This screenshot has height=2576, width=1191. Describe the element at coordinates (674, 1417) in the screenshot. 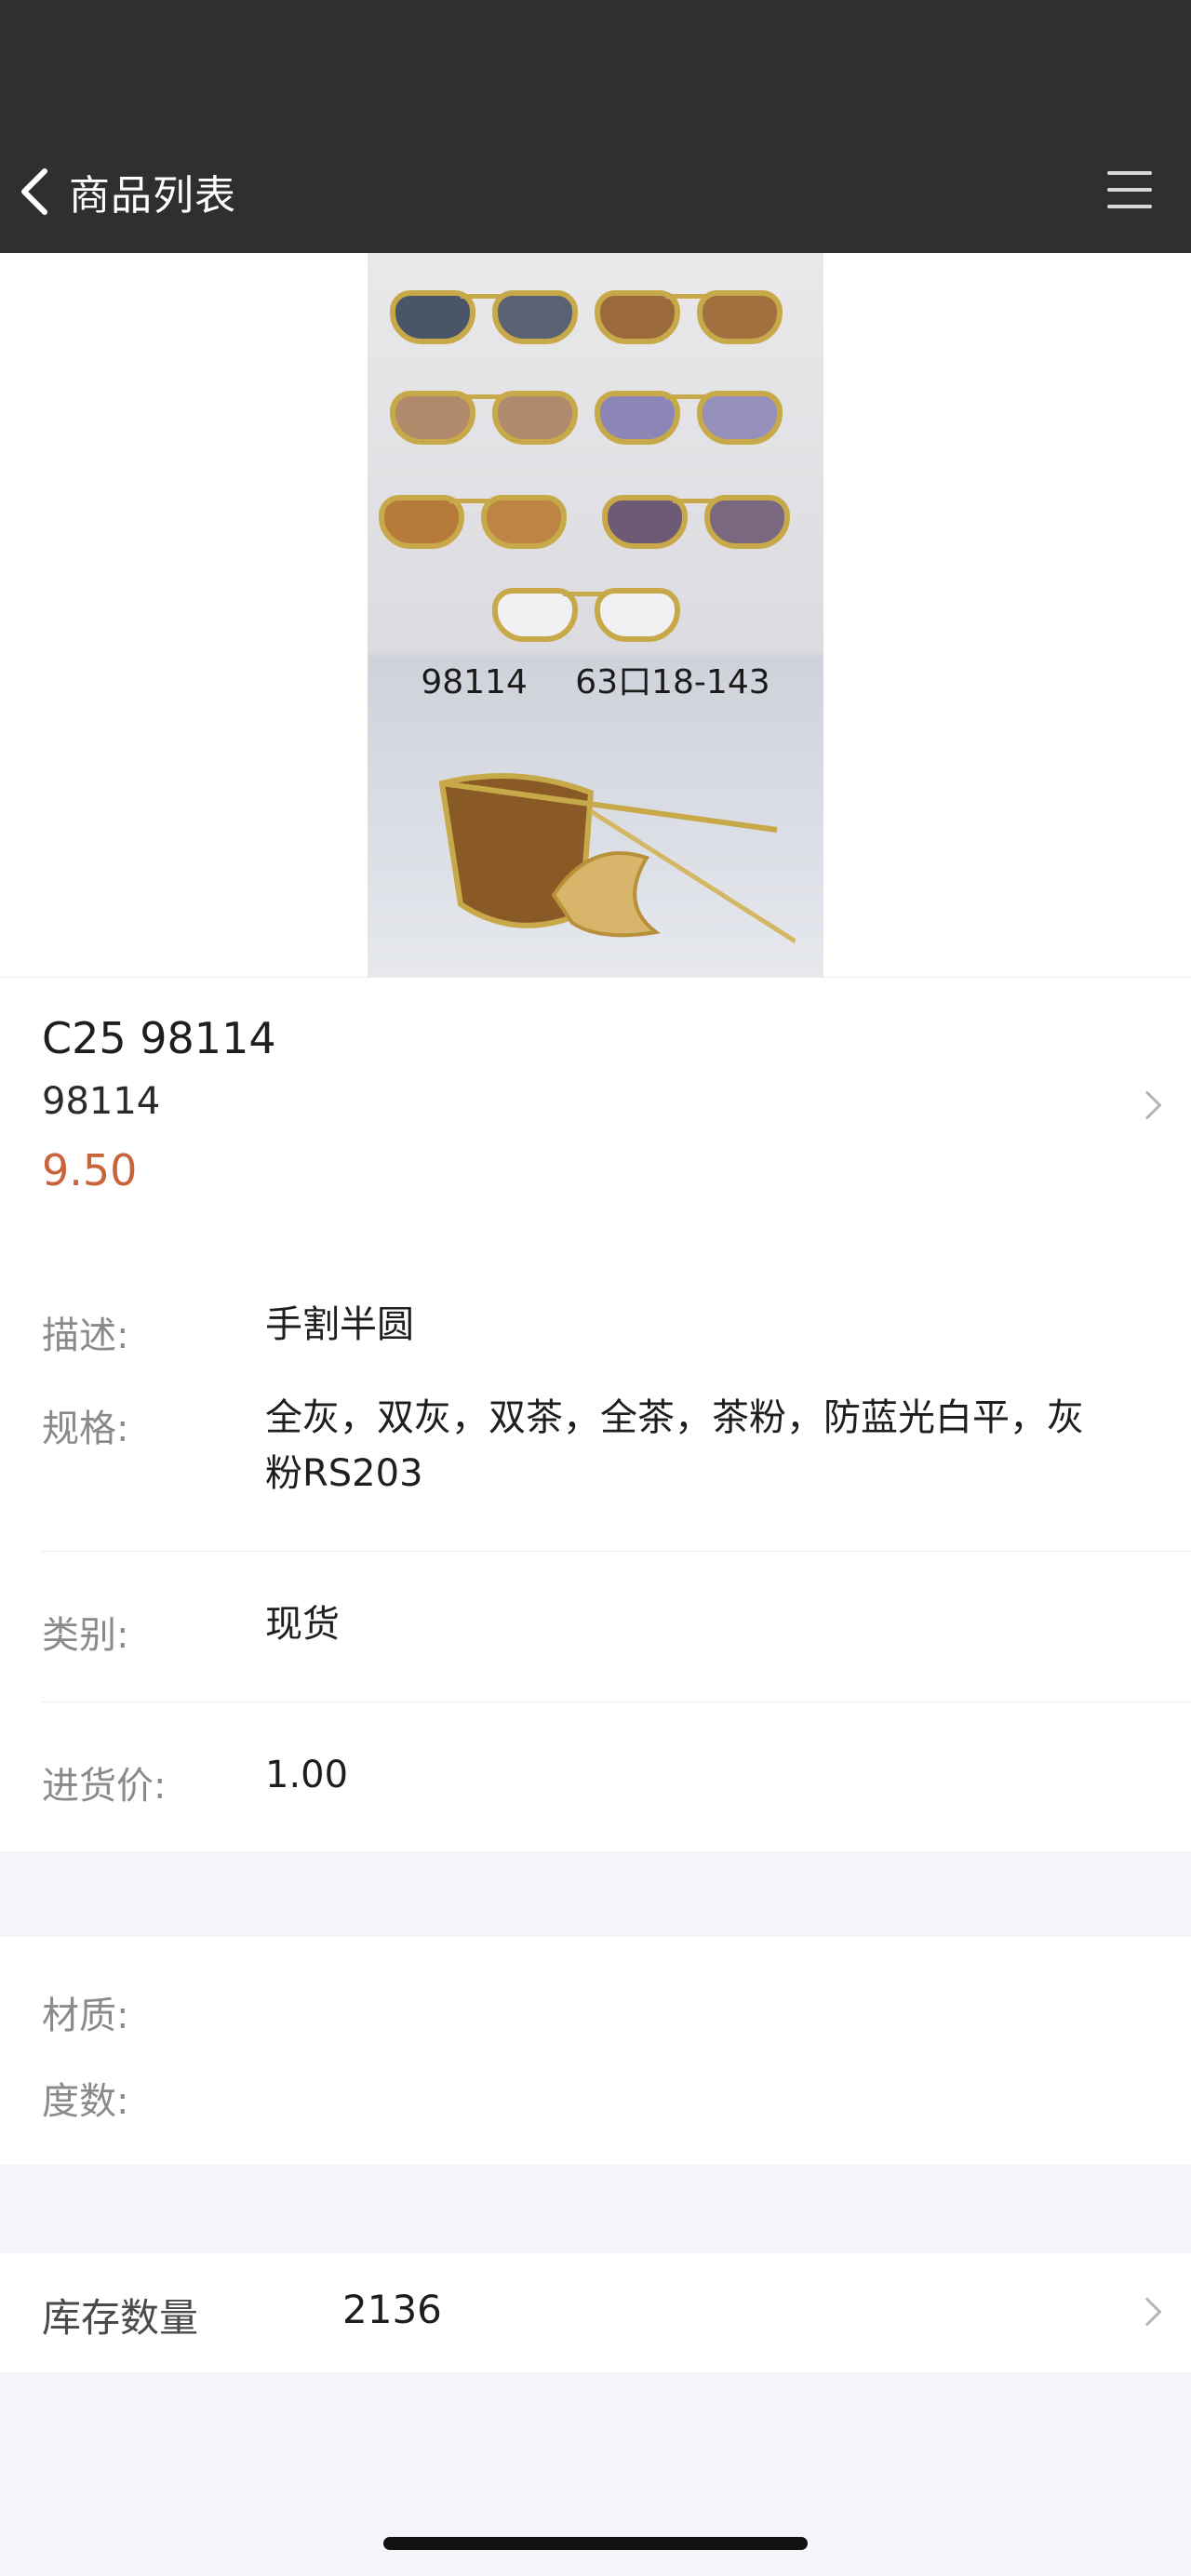

I see `spec-value-line1: 全灰，双灰，双茶，全茶，茶粉，防蓝光白平，灰` at that location.